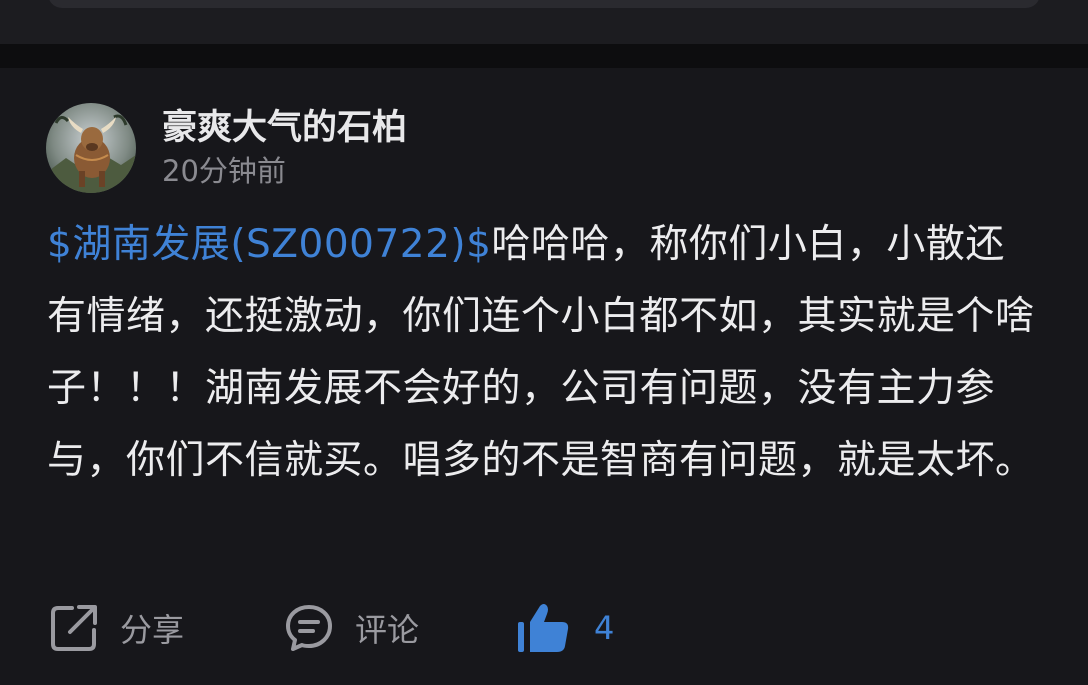 This screenshot has width=1088, height=685. Describe the element at coordinates (544, 4) in the screenshot. I see `previous-card` at that location.